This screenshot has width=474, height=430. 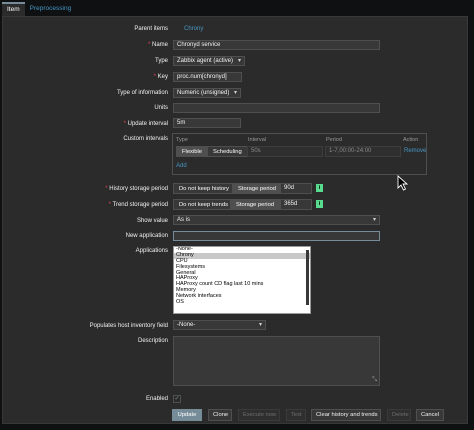 What do you see at coordinates (374, 380) in the screenshot?
I see `resize-grip-icon: ⤡` at bounding box center [374, 380].